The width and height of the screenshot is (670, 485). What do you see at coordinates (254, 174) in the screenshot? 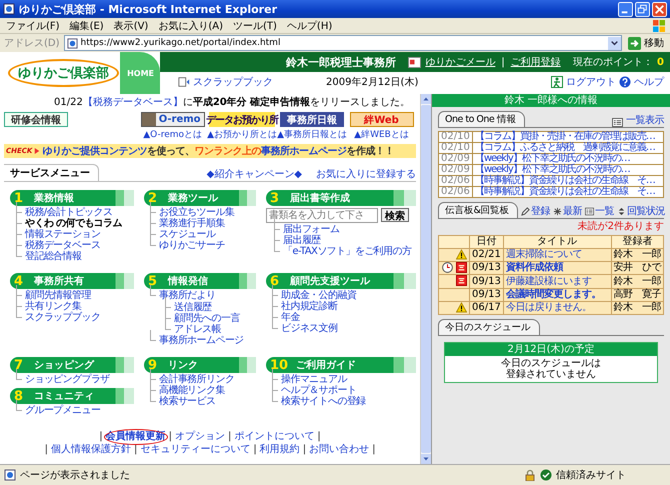
I see `campaign-link: ◆紹介キャンペーン◆` at bounding box center [254, 174].